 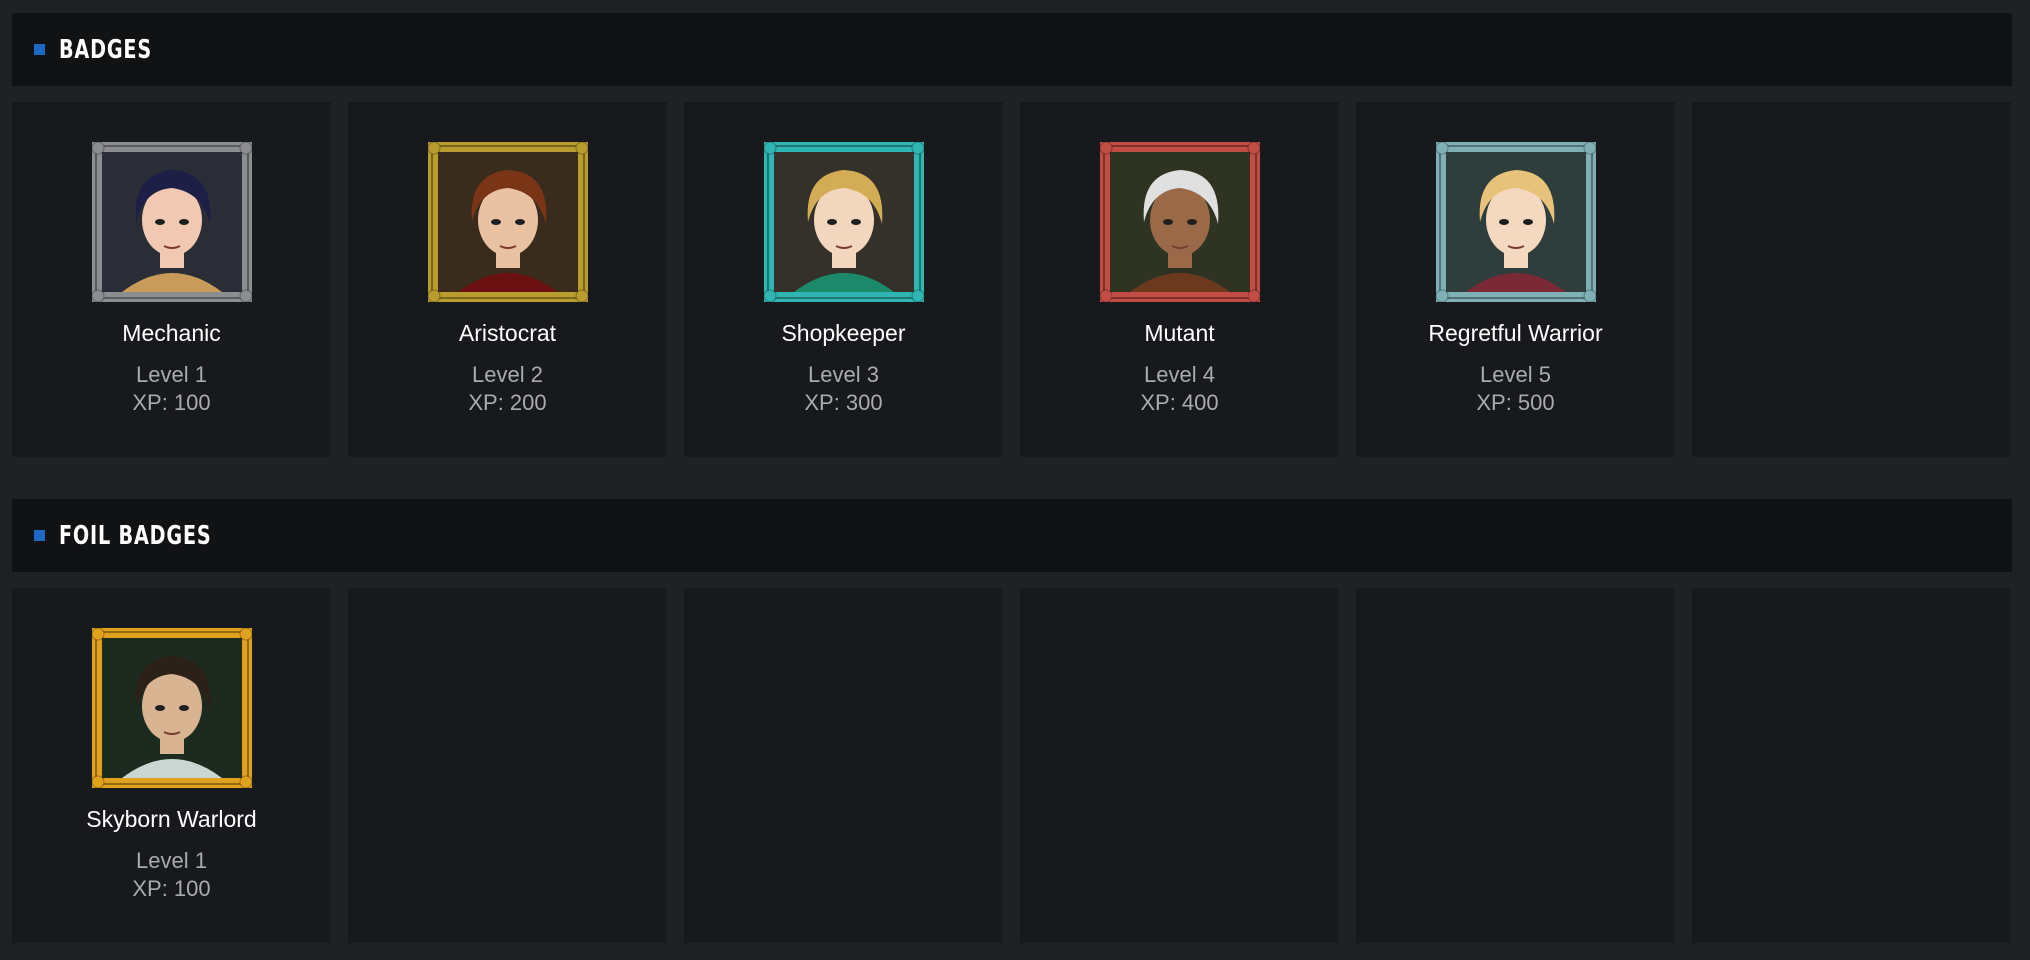 I want to click on badge-card: Skyborn Warlord Level 1 XP: 100, so click(x=171, y=765).